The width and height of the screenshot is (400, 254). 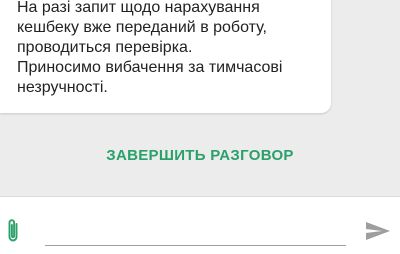 What do you see at coordinates (378, 231) in the screenshot?
I see `send-icon` at bounding box center [378, 231].